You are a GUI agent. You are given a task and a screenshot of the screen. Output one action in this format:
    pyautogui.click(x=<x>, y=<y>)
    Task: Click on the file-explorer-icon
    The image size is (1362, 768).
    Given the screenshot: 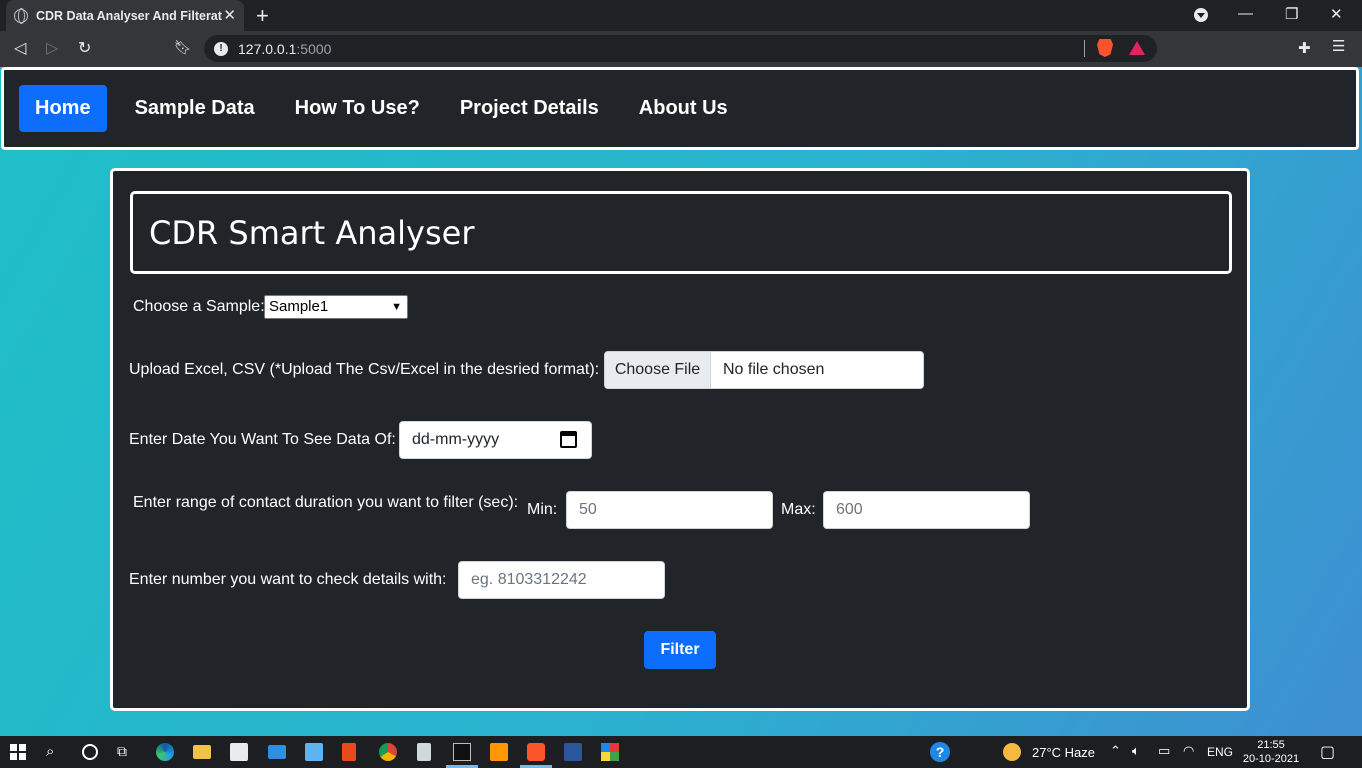 What is the action you would take?
    pyautogui.click(x=202, y=752)
    